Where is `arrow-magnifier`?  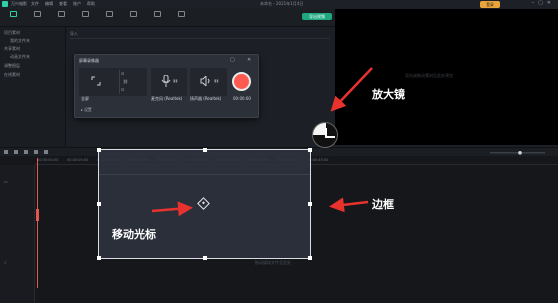
arrow-magnifier is located at coordinates (351, 89).